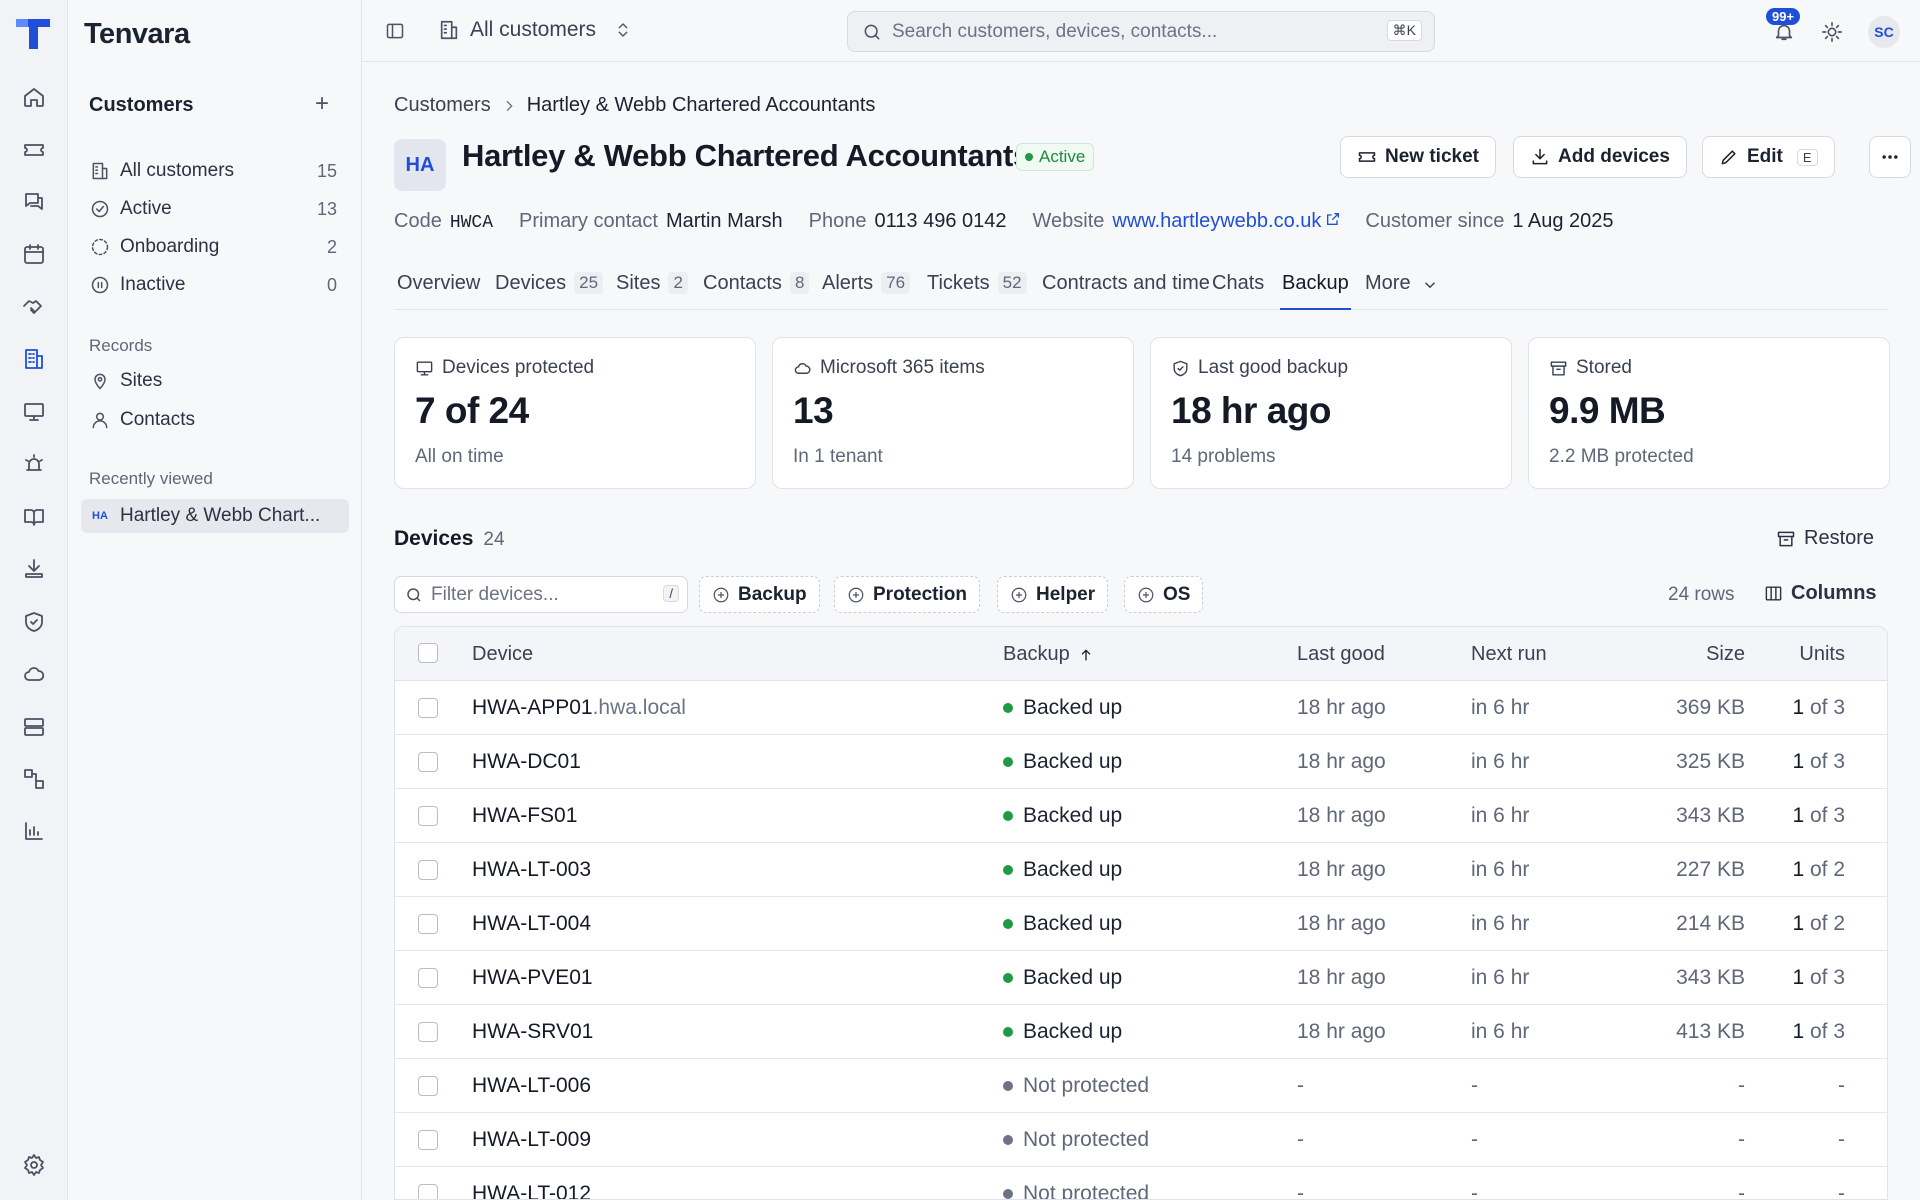 This screenshot has height=1200, width=1920. What do you see at coordinates (34, 727) in the screenshot?
I see `server-icon` at bounding box center [34, 727].